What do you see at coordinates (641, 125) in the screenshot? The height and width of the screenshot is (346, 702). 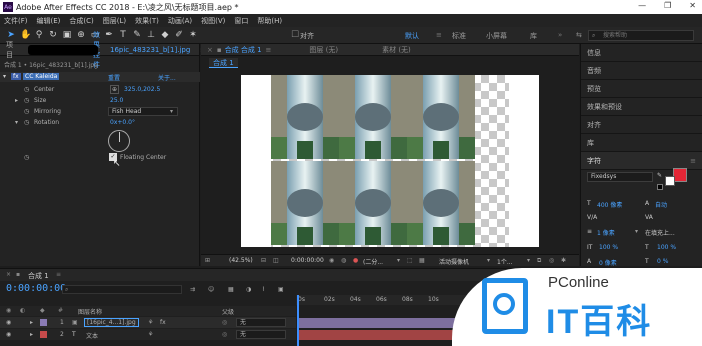 I see `panel-align: 对齐` at bounding box center [641, 125].